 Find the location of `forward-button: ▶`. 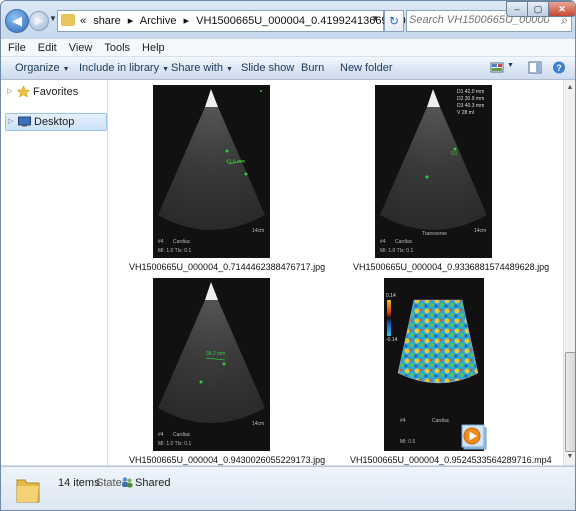

forward-button: ▶ is located at coordinates (39, 21).